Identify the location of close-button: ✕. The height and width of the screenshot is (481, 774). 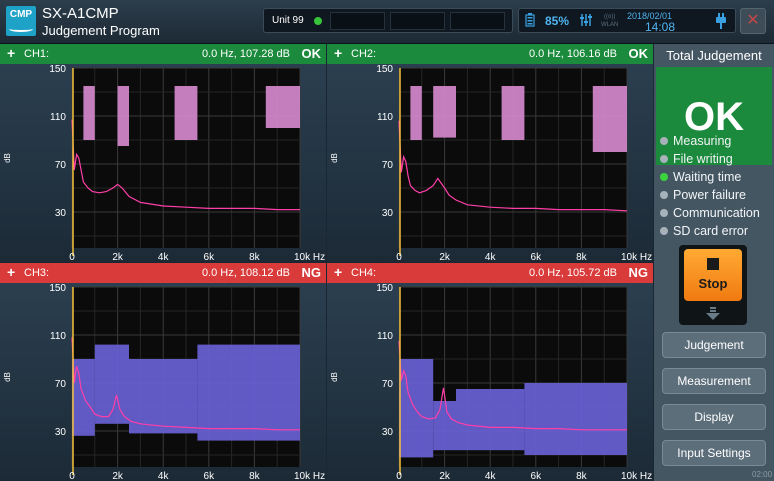
(753, 21).